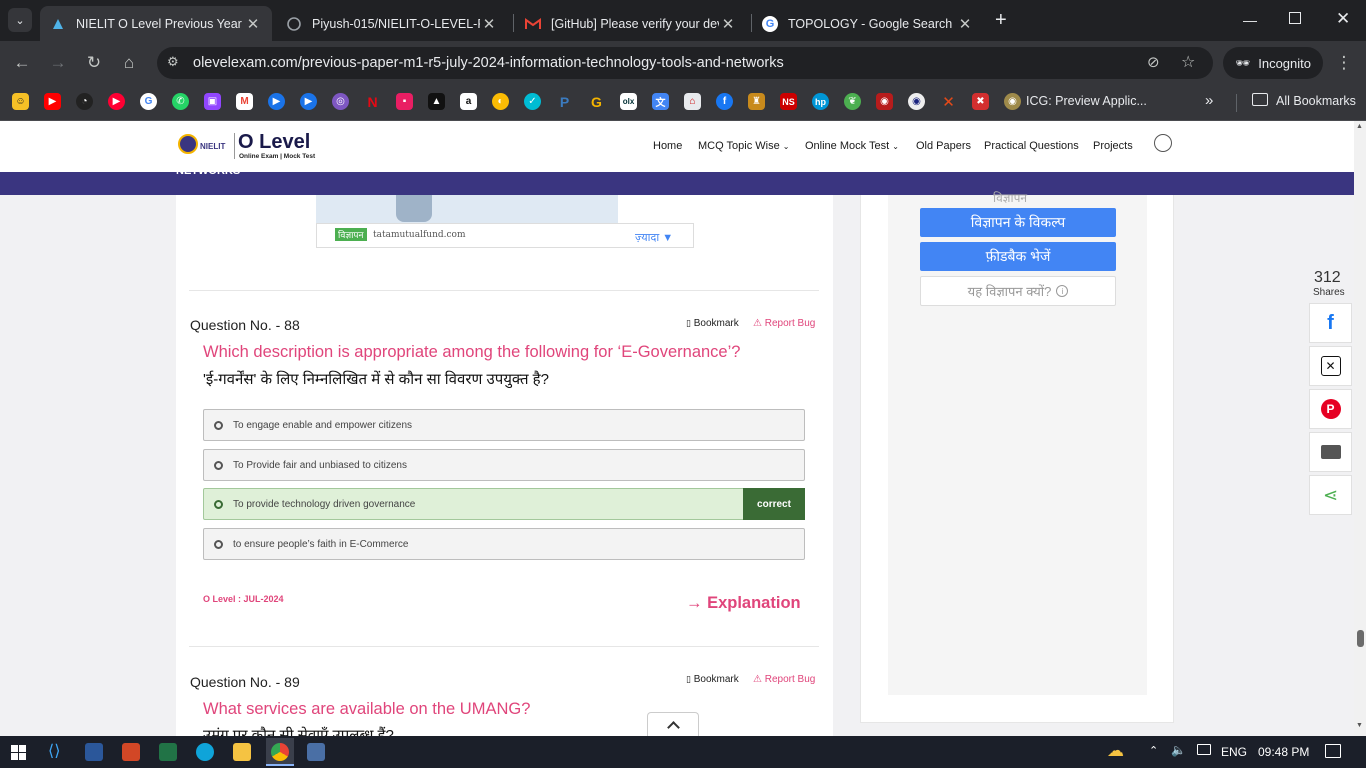  Describe the element at coordinates (631, 23) in the screenshot. I see `tab-gmail: [GitHub] Please verify your devi ✕` at that location.